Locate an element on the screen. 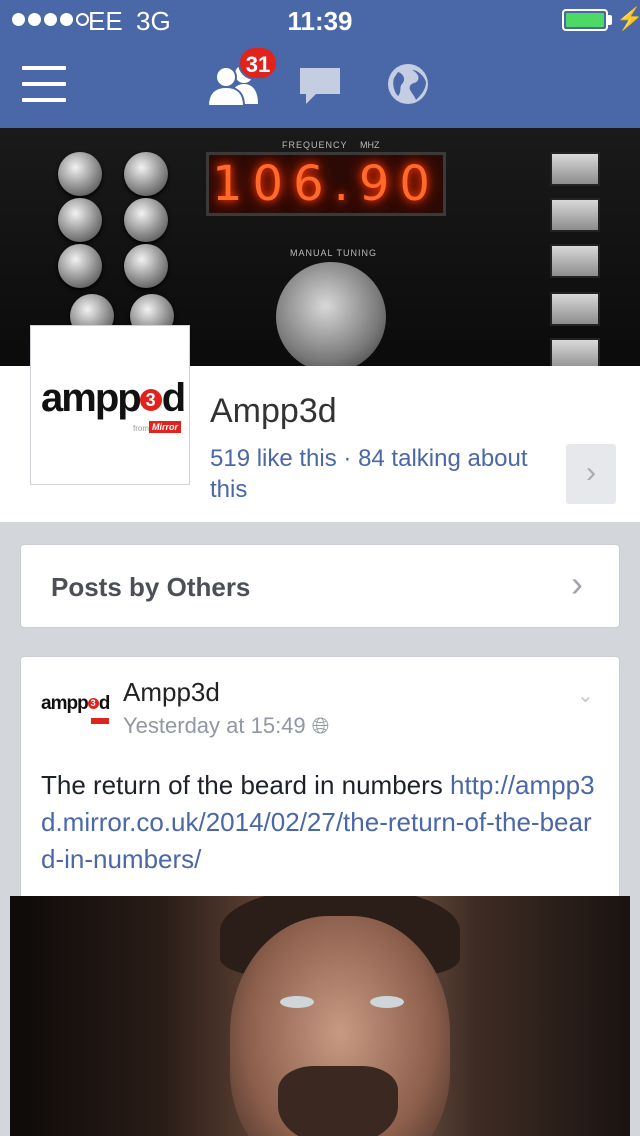  posts-by-others-row: Posts by Others › is located at coordinates (320, 586).